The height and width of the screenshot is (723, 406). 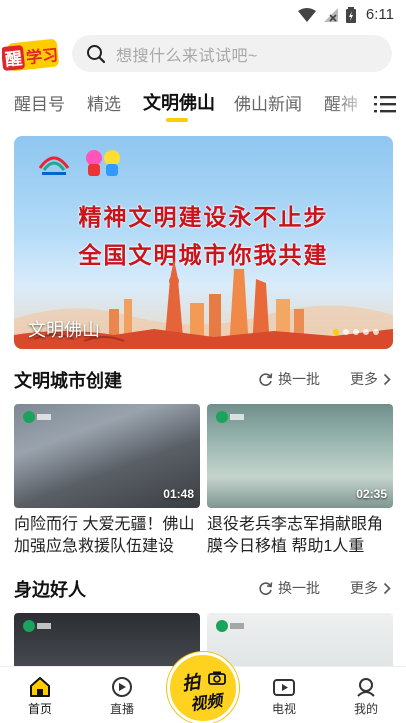 What do you see at coordinates (107, 456) in the screenshot?
I see `video-thumbnail: 01:48` at bounding box center [107, 456].